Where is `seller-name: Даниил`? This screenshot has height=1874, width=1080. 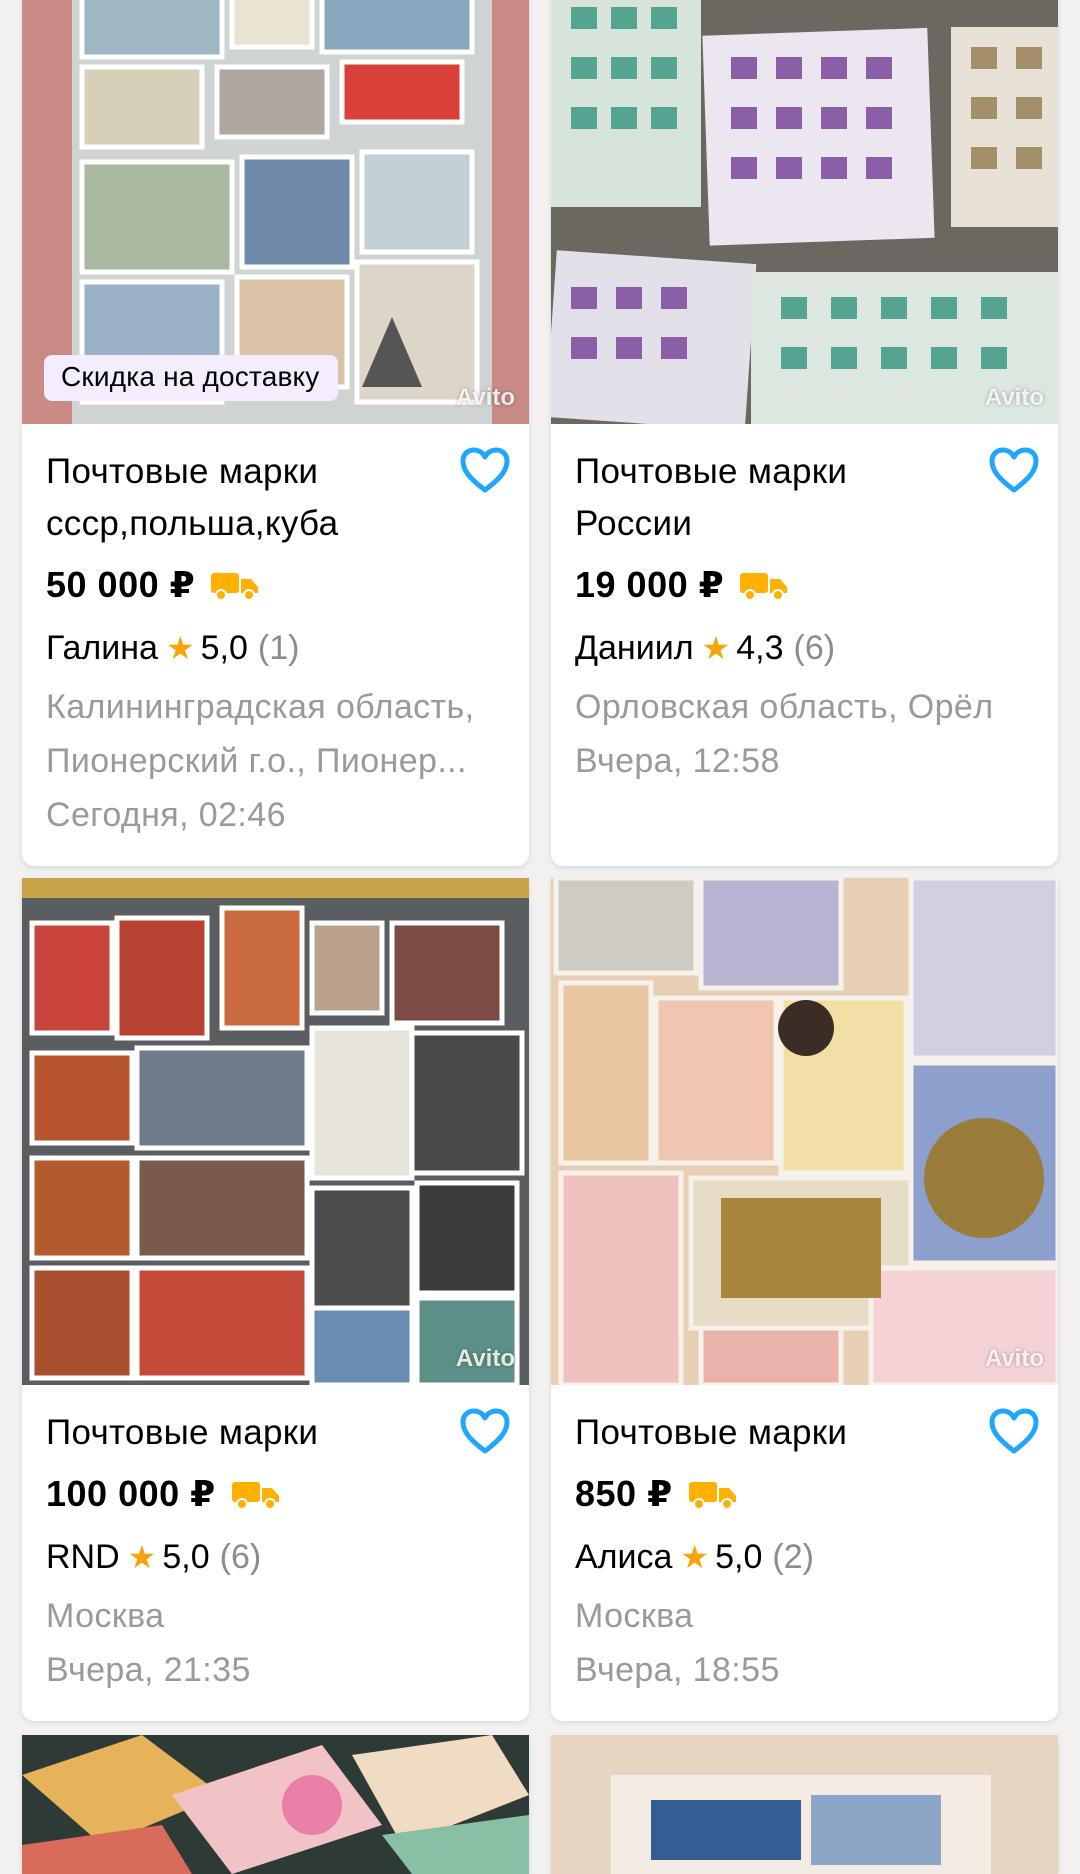 seller-name: Даниил is located at coordinates (634, 648).